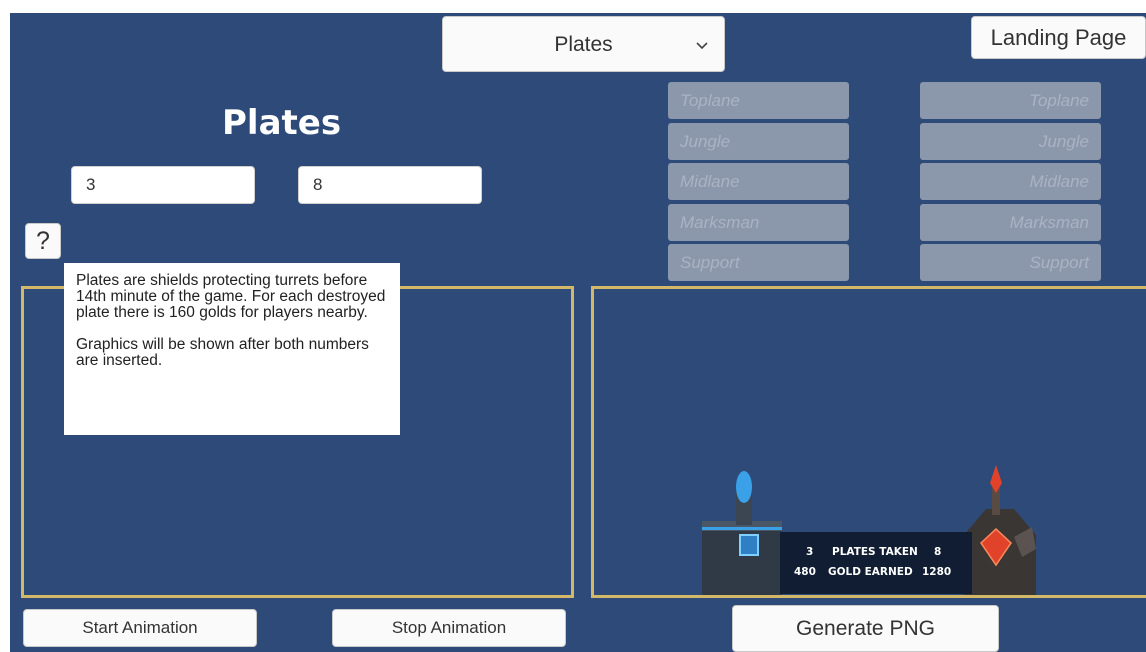 This screenshot has width=1146, height=652. I want to click on right-role-midlane: Midlane, so click(1010, 181).